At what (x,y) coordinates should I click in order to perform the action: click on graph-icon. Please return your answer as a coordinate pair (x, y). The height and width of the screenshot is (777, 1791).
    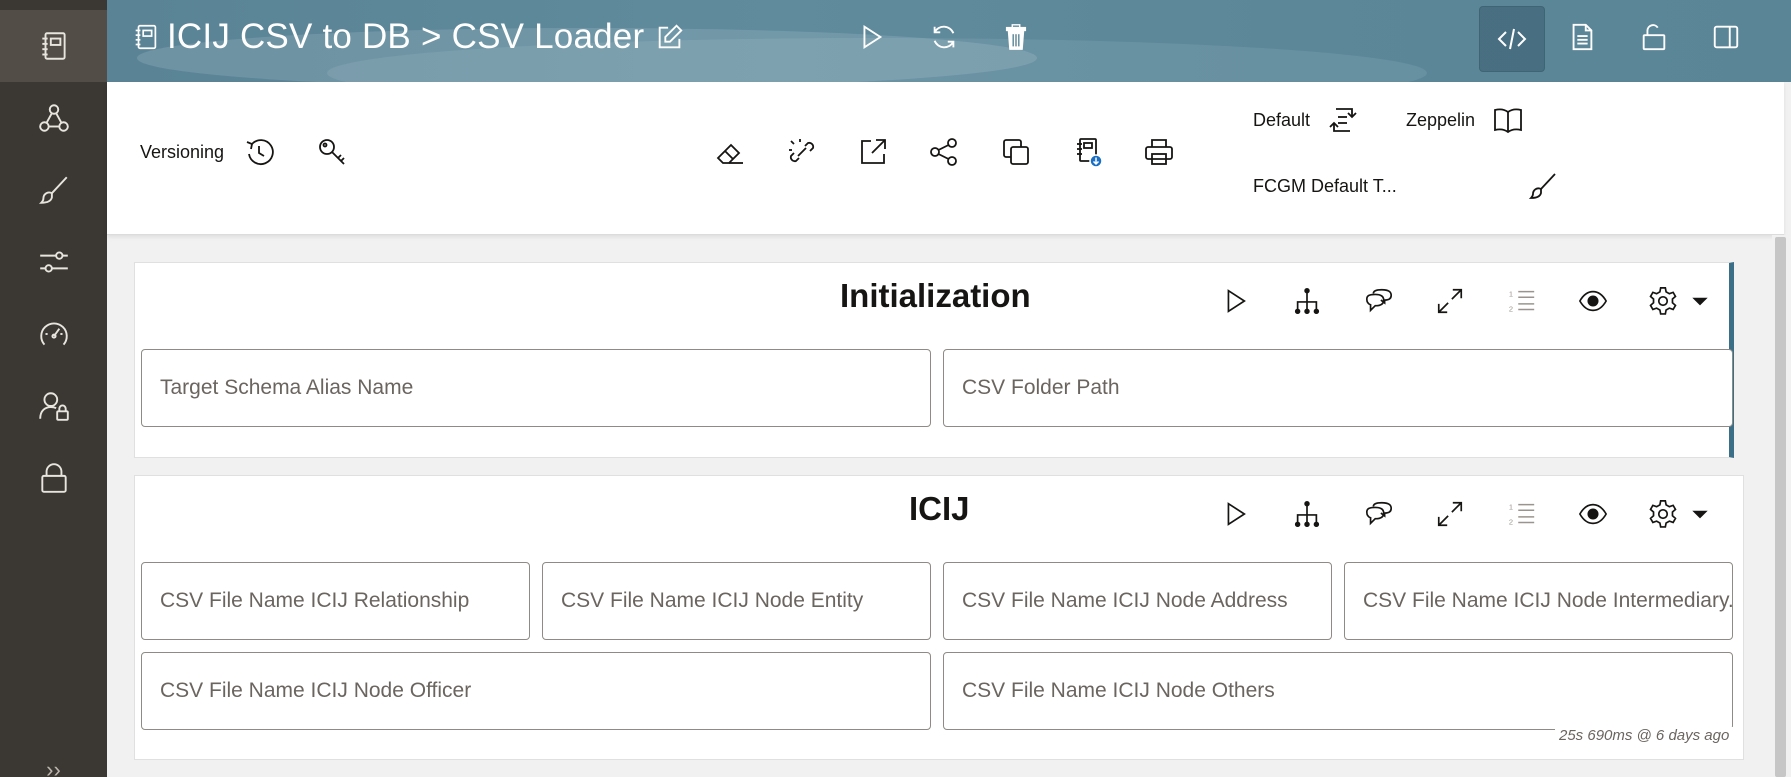
    Looking at the image, I should click on (53, 118).